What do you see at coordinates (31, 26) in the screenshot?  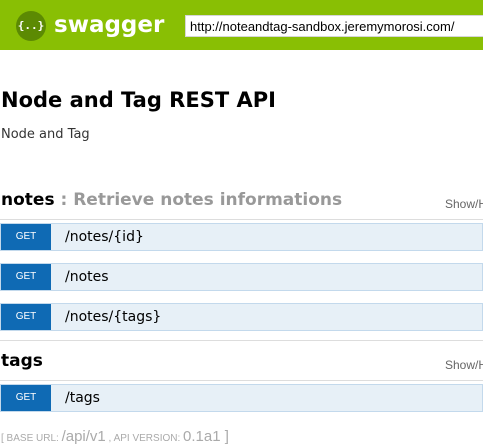 I see `swagger-logo-icon: {..}` at bounding box center [31, 26].